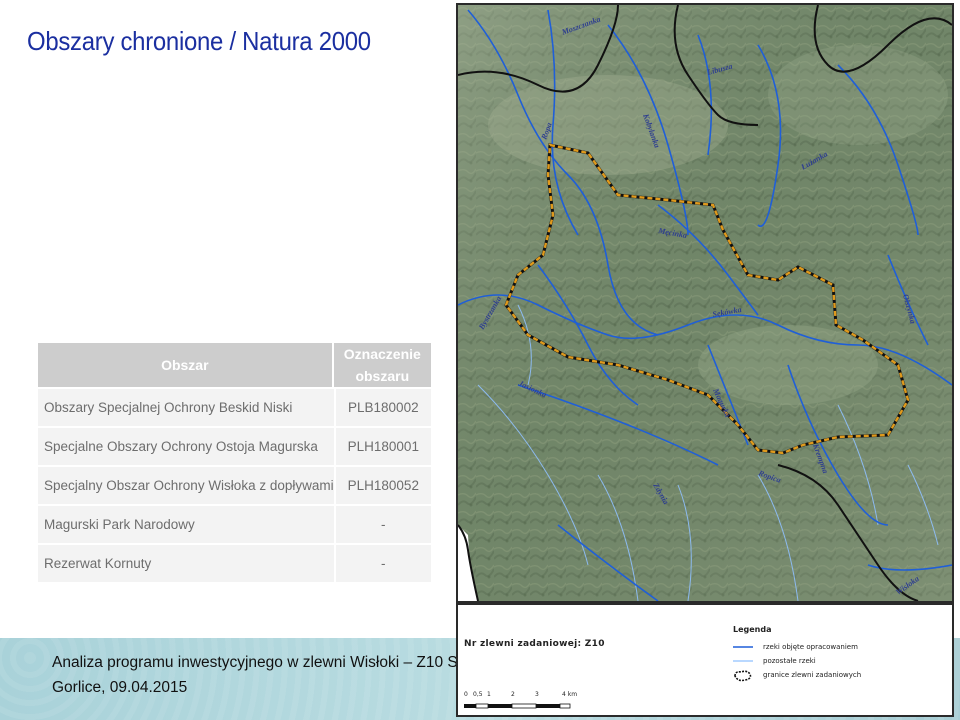  What do you see at coordinates (812, 675) in the screenshot?
I see `legend-label: granice zlewni zadaniowych` at bounding box center [812, 675].